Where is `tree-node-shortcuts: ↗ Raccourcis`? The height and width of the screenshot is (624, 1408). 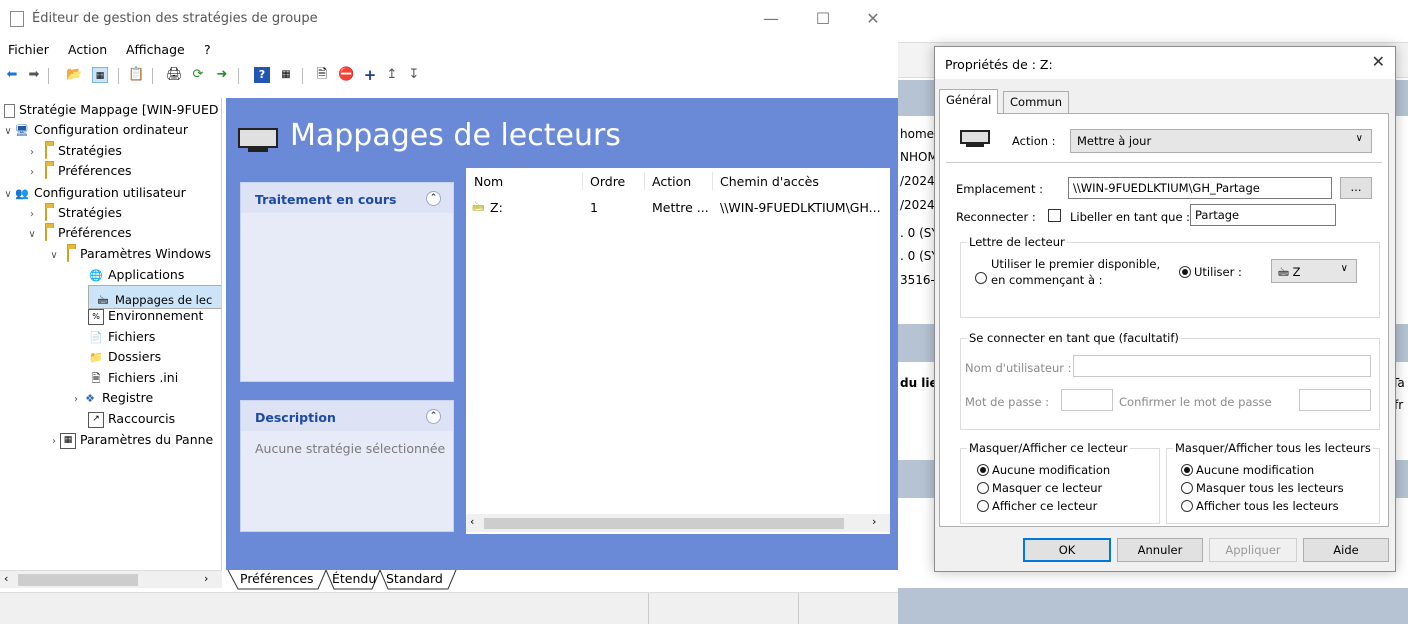
tree-node-shortcuts: ↗ Raccourcis is located at coordinates (131, 419).